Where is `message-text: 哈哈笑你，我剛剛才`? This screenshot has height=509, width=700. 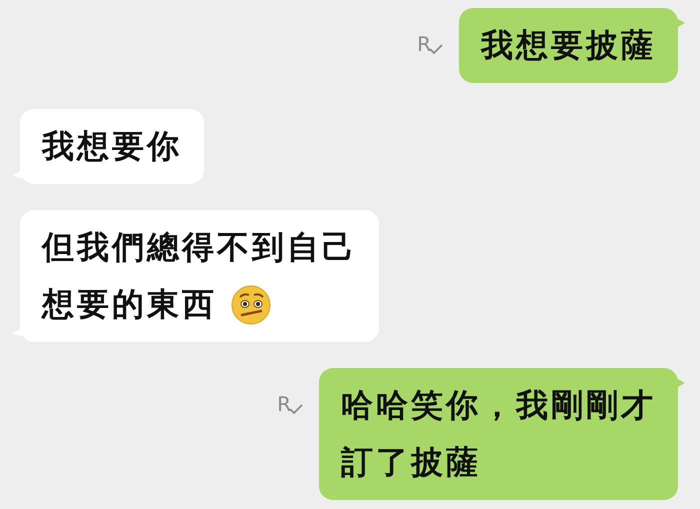 message-text: 哈哈笑你，我剛剛才 is located at coordinates (498, 405).